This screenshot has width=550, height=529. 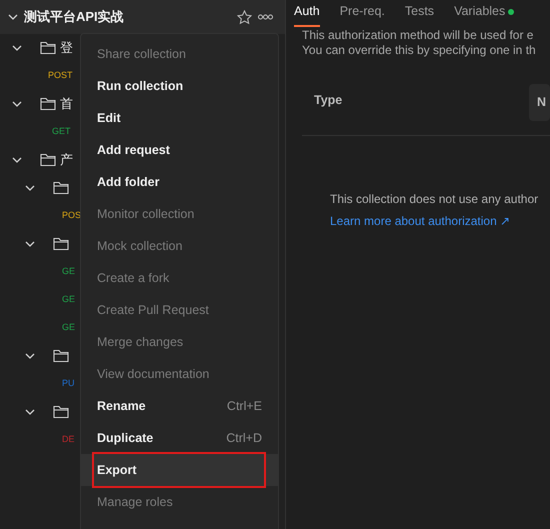 I want to click on tab: Tests, so click(x=419, y=14).